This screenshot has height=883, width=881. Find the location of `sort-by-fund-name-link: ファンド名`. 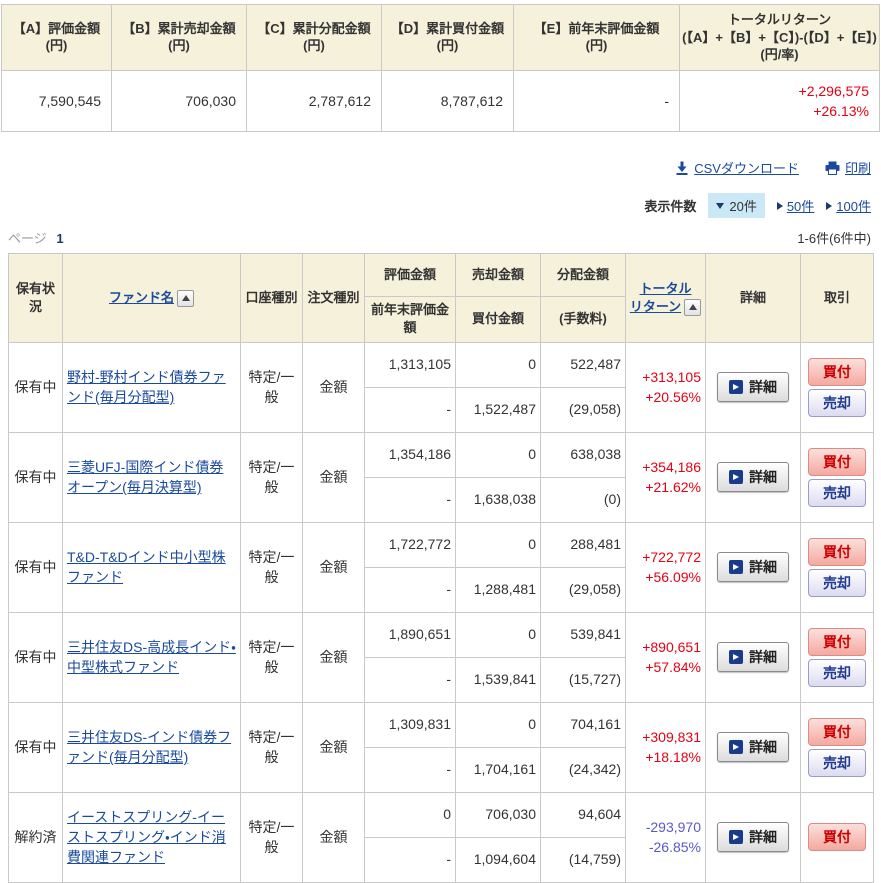

sort-by-fund-name-link: ファンド名 is located at coordinates (141, 297).